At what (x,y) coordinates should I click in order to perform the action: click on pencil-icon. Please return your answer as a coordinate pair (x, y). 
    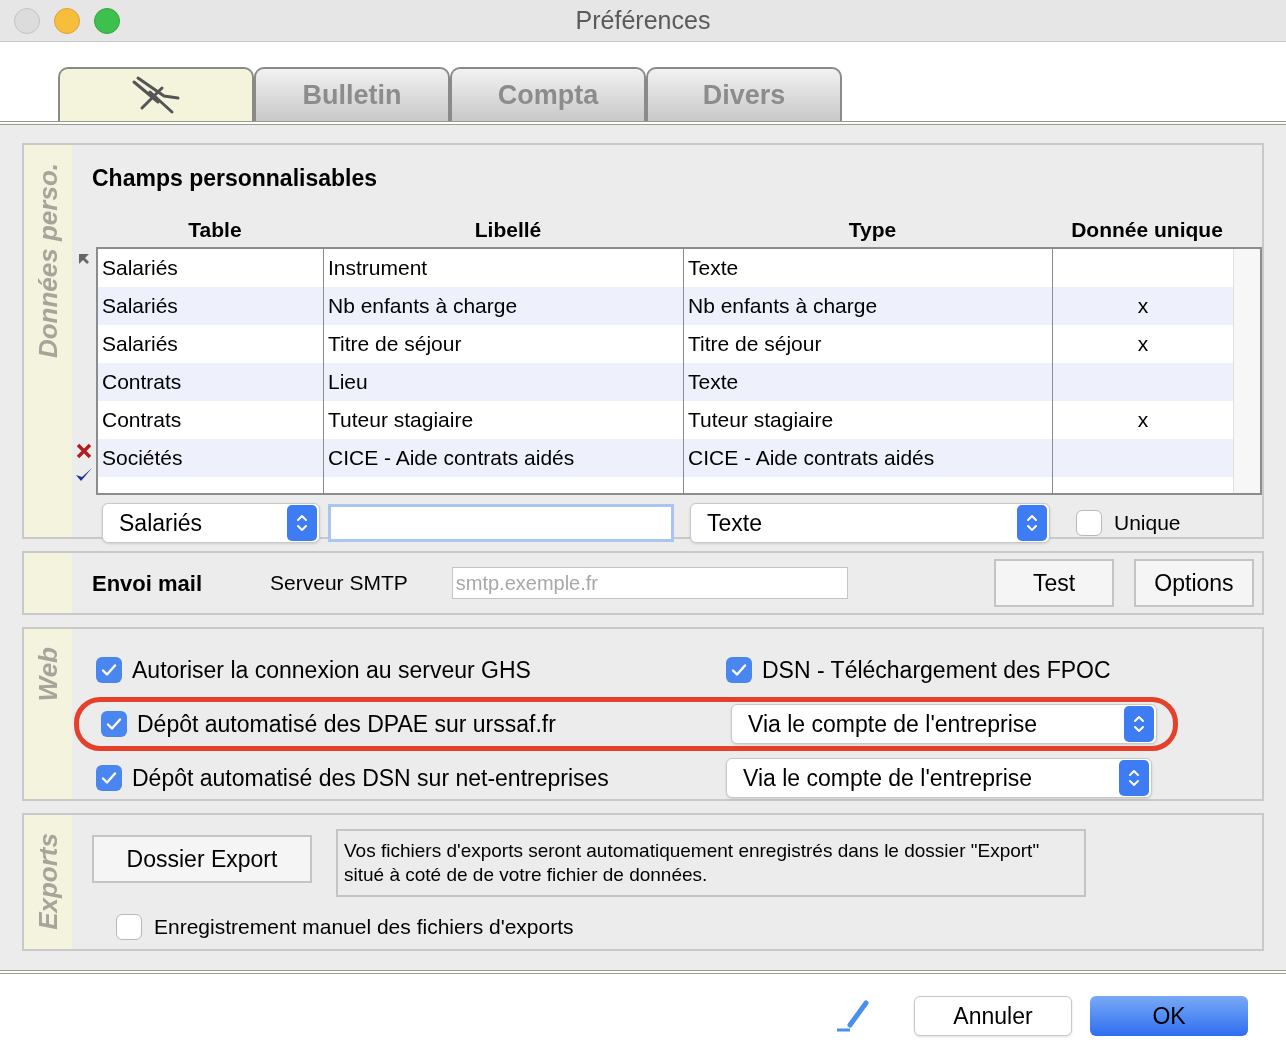
    Looking at the image, I should click on (854, 1016).